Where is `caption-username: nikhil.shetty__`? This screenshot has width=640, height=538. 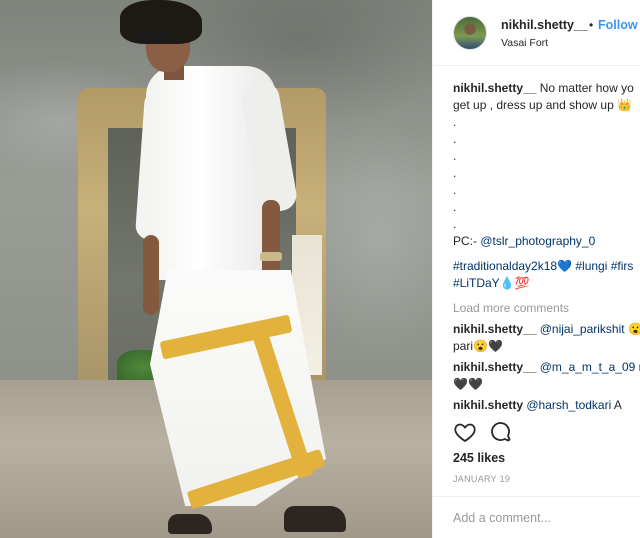
caption-username: nikhil.shetty__ is located at coordinates (494, 88).